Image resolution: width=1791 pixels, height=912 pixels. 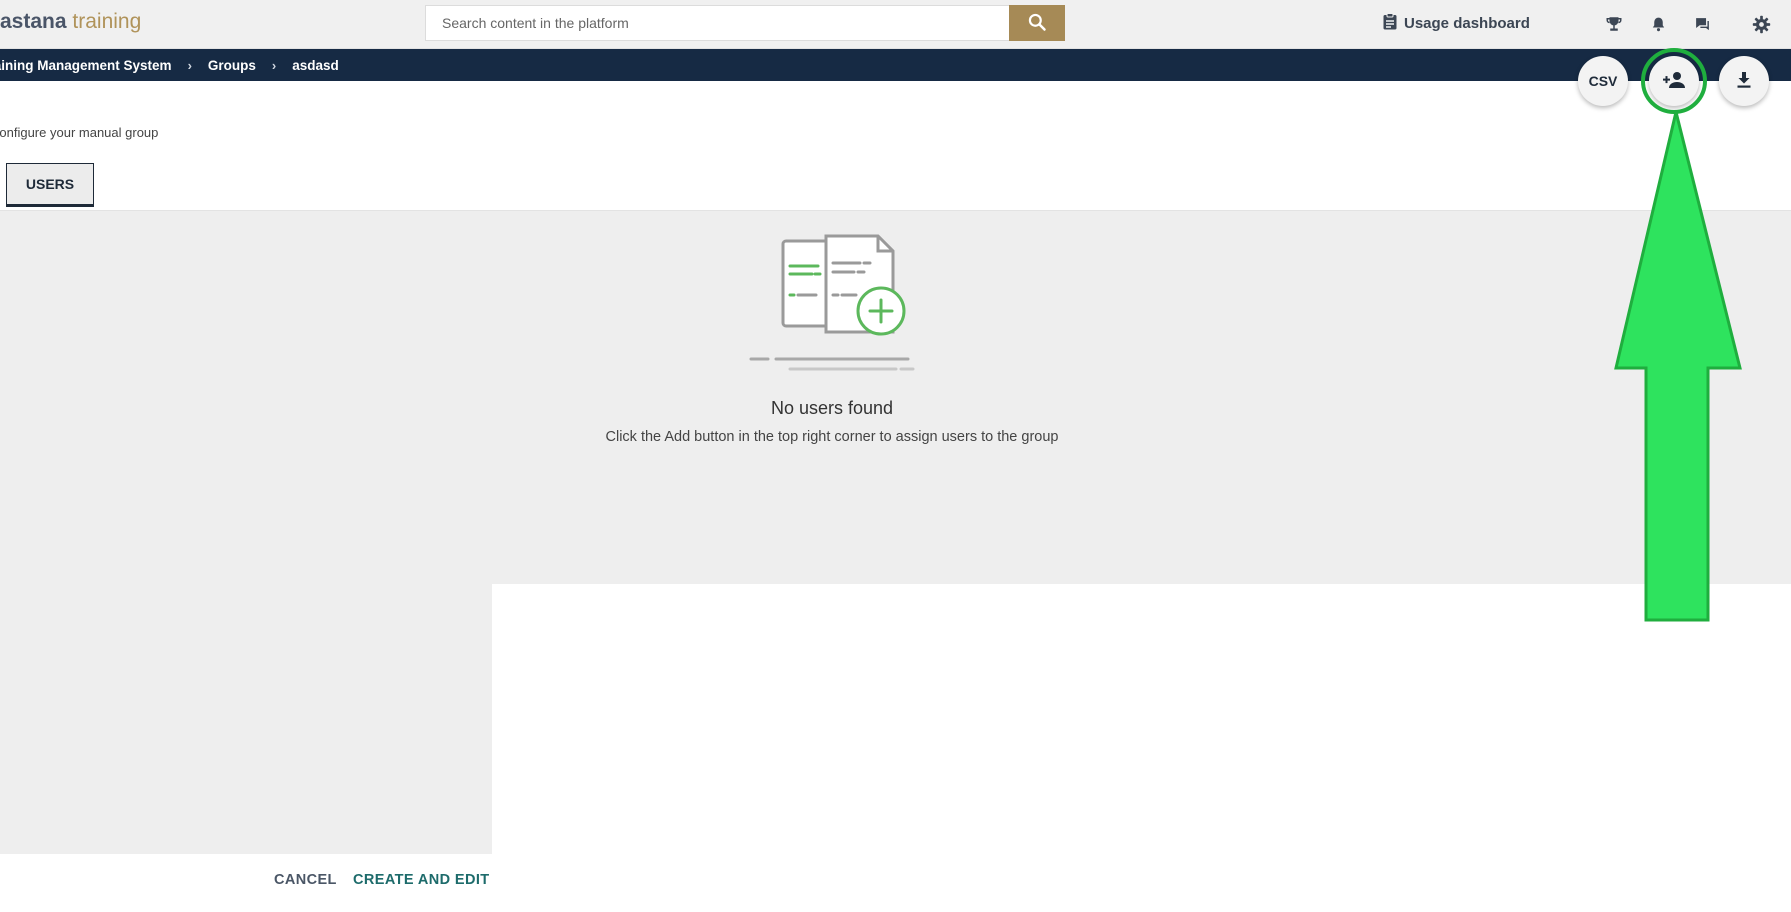 I want to click on breadcrumb-item-current: asdasd, so click(x=315, y=65).